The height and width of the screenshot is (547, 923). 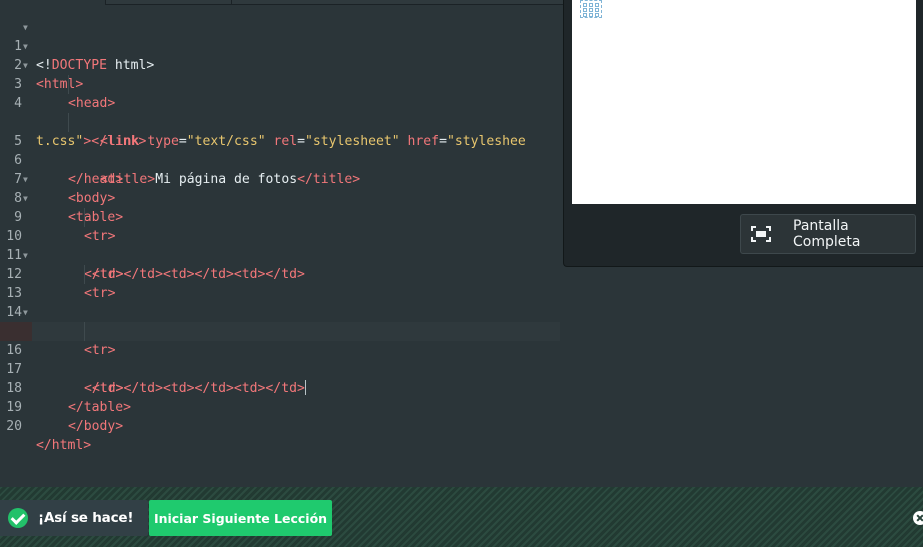 What do you see at coordinates (18, 518) in the screenshot?
I see `checkmark-icon` at bounding box center [18, 518].